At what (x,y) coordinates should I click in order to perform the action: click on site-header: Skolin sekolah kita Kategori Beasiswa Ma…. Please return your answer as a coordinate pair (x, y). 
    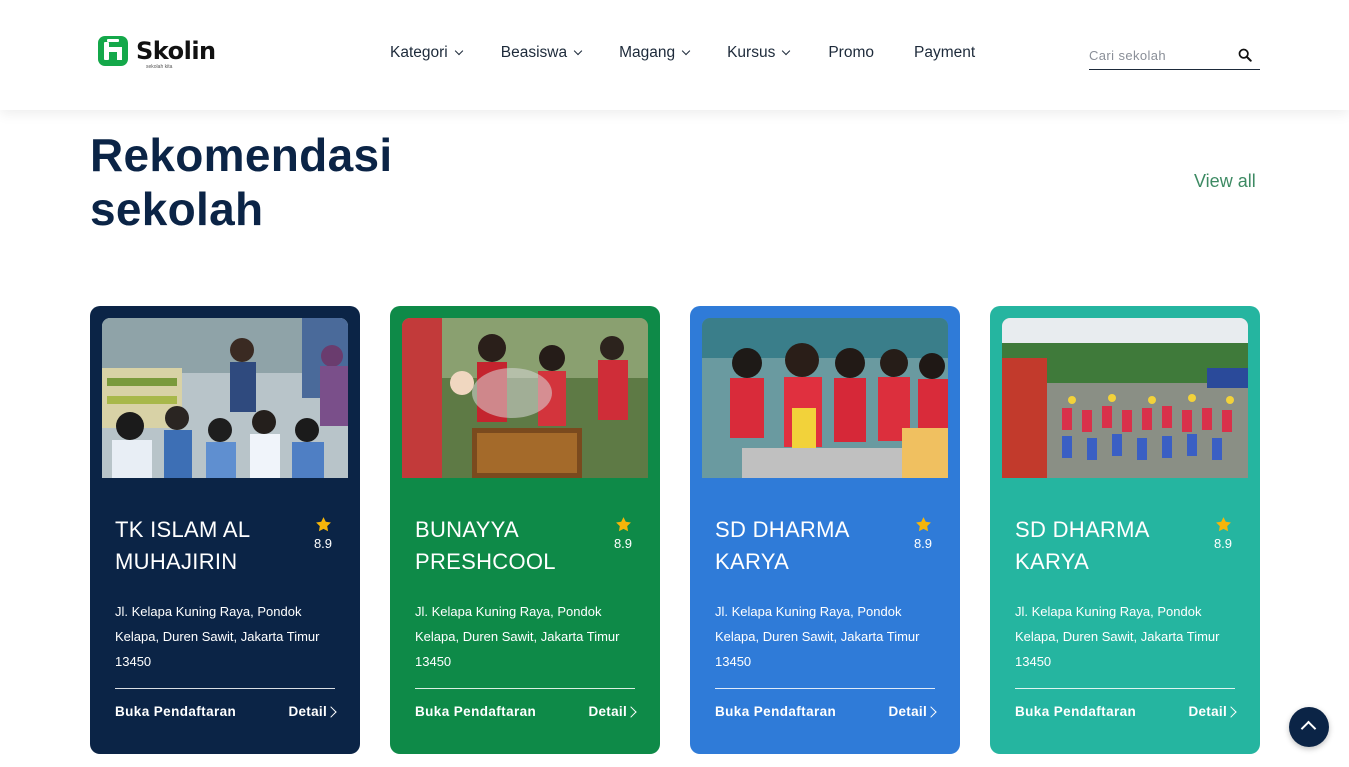
    Looking at the image, I should click on (674, 55).